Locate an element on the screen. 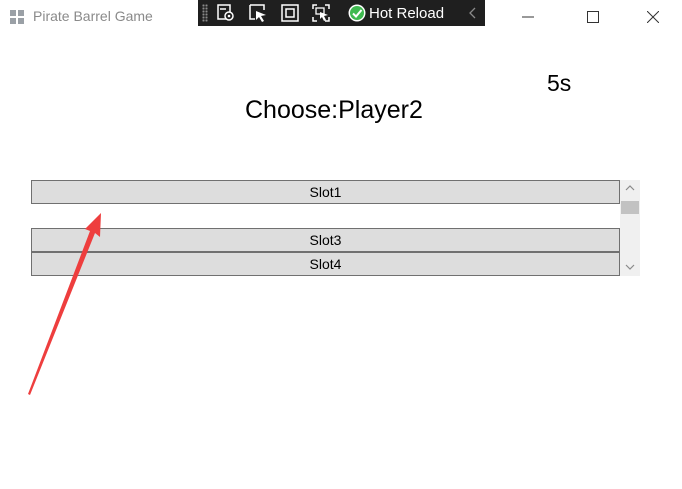 This screenshot has width=682, height=489. scroll-up-button is located at coordinates (630, 188).